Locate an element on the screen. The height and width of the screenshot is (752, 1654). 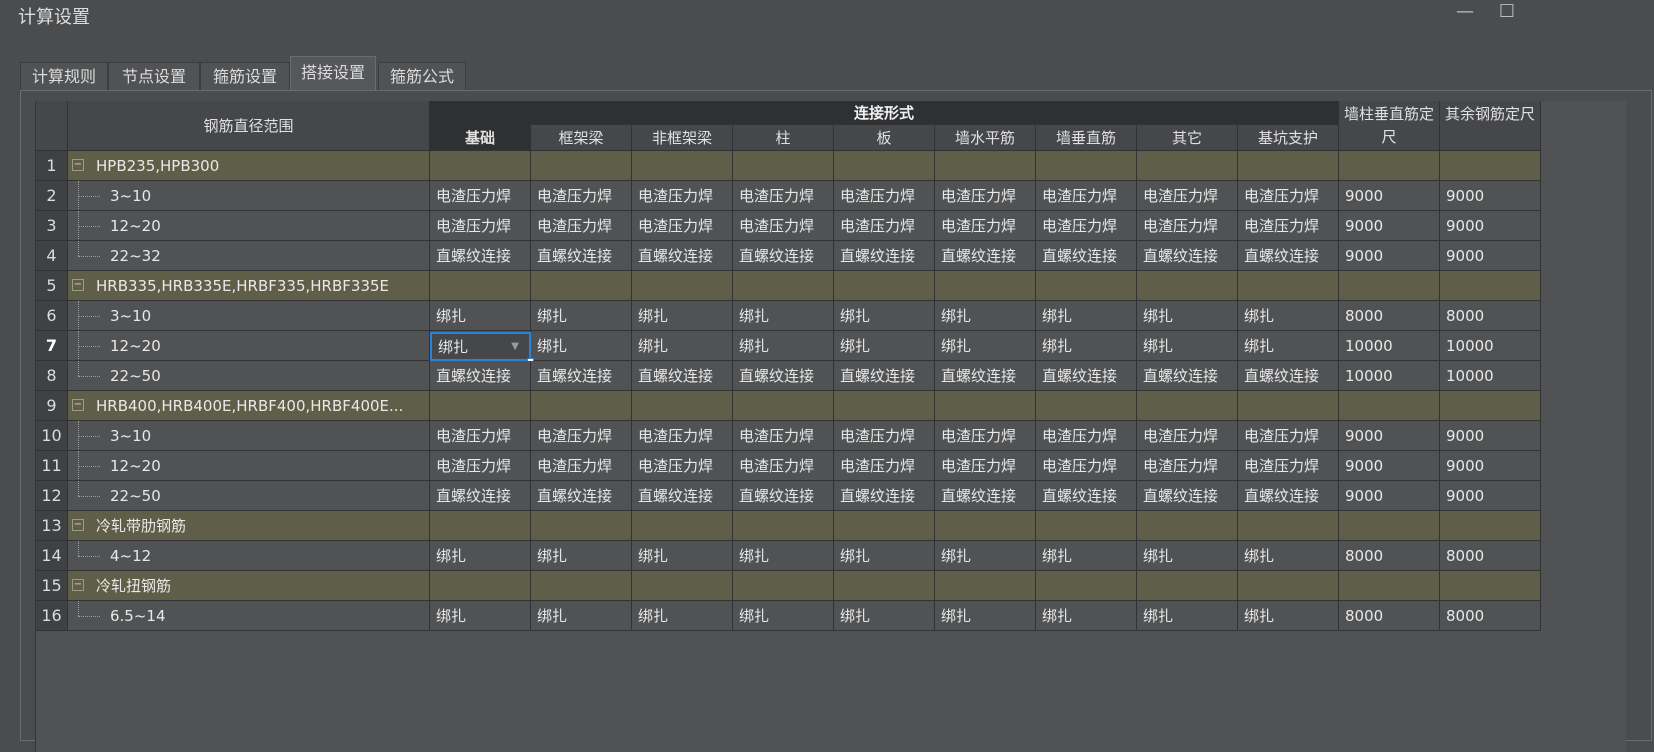
group-label: − HPB235,HPB300 is located at coordinates (249, 166).